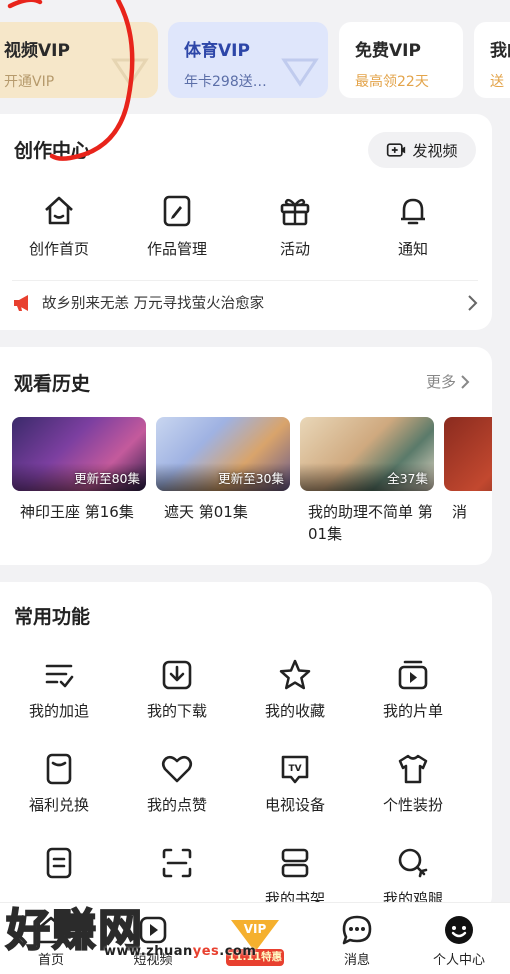  I want to click on shirt-icon, so click(413, 769).